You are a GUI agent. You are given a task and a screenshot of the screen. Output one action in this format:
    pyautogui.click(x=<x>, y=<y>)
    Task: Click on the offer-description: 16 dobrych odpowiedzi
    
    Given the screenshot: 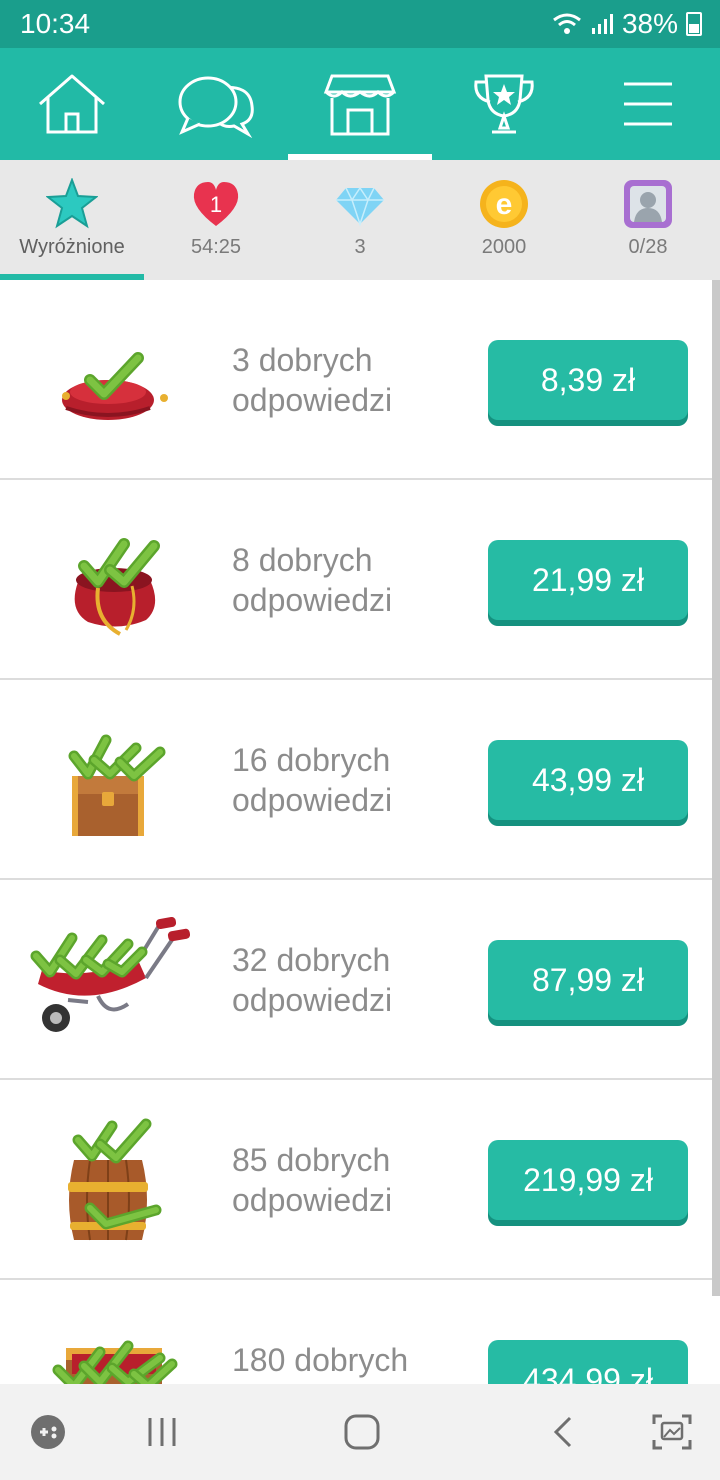 What is the action you would take?
    pyautogui.click(x=352, y=780)
    